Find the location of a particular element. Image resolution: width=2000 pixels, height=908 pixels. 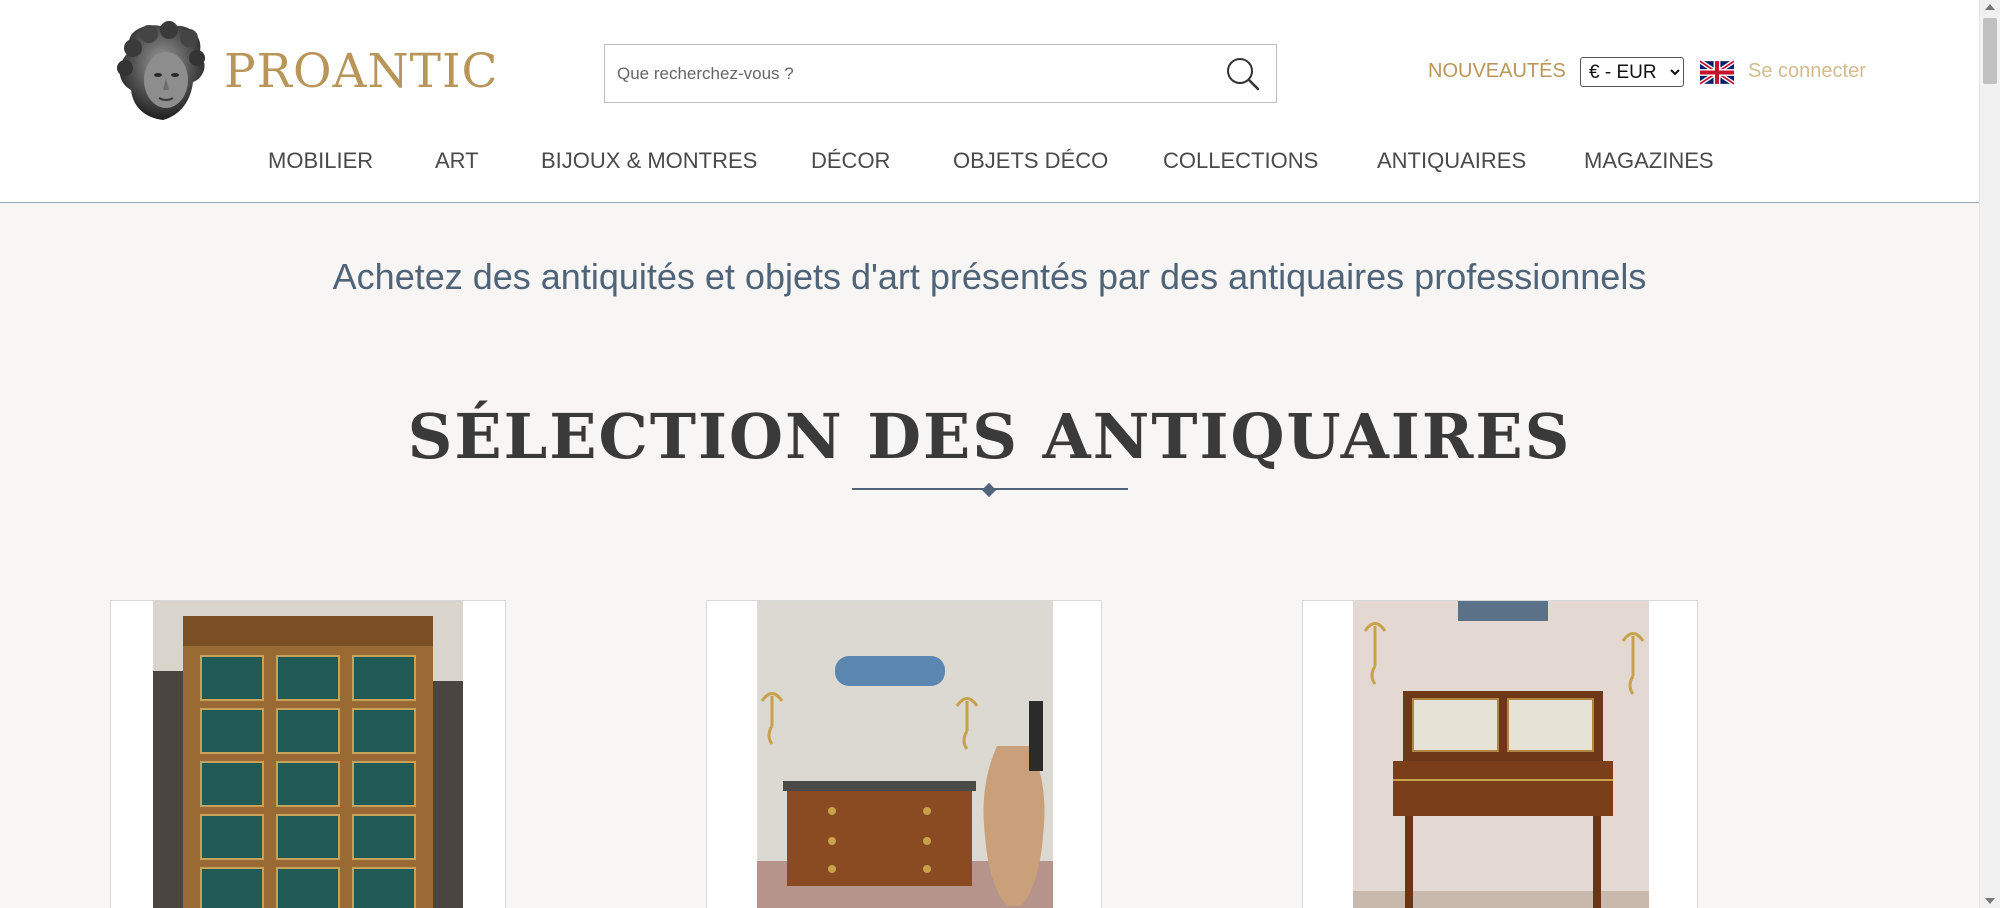

page-scrollbar is located at coordinates (1989, 454).